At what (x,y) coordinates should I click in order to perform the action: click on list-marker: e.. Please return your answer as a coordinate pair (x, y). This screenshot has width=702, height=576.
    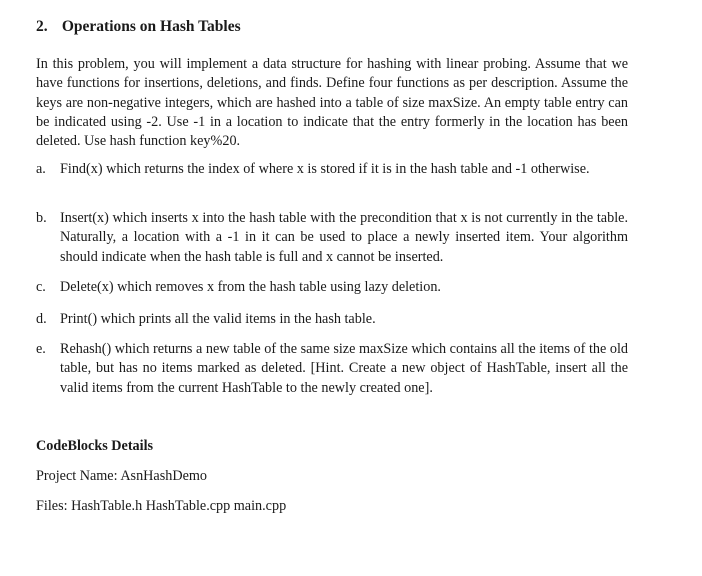
    Looking at the image, I should click on (41, 349).